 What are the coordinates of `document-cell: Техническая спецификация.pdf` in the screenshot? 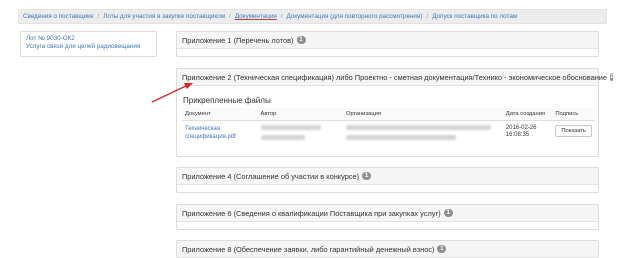 It's located at (220, 135).